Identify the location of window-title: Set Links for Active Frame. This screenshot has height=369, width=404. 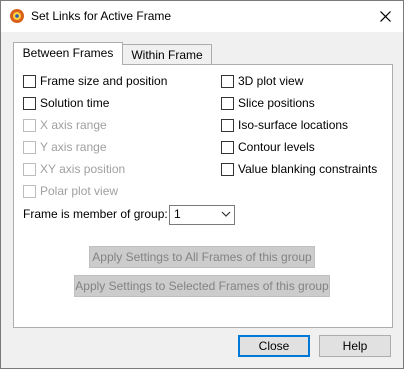
(101, 16).